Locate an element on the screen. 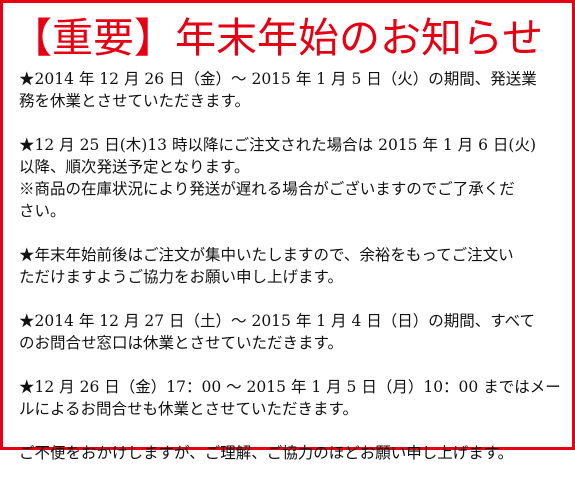 This screenshot has height=486, width=575. notice-line: 以降、順次発送予定となります。 is located at coordinates (134, 167).